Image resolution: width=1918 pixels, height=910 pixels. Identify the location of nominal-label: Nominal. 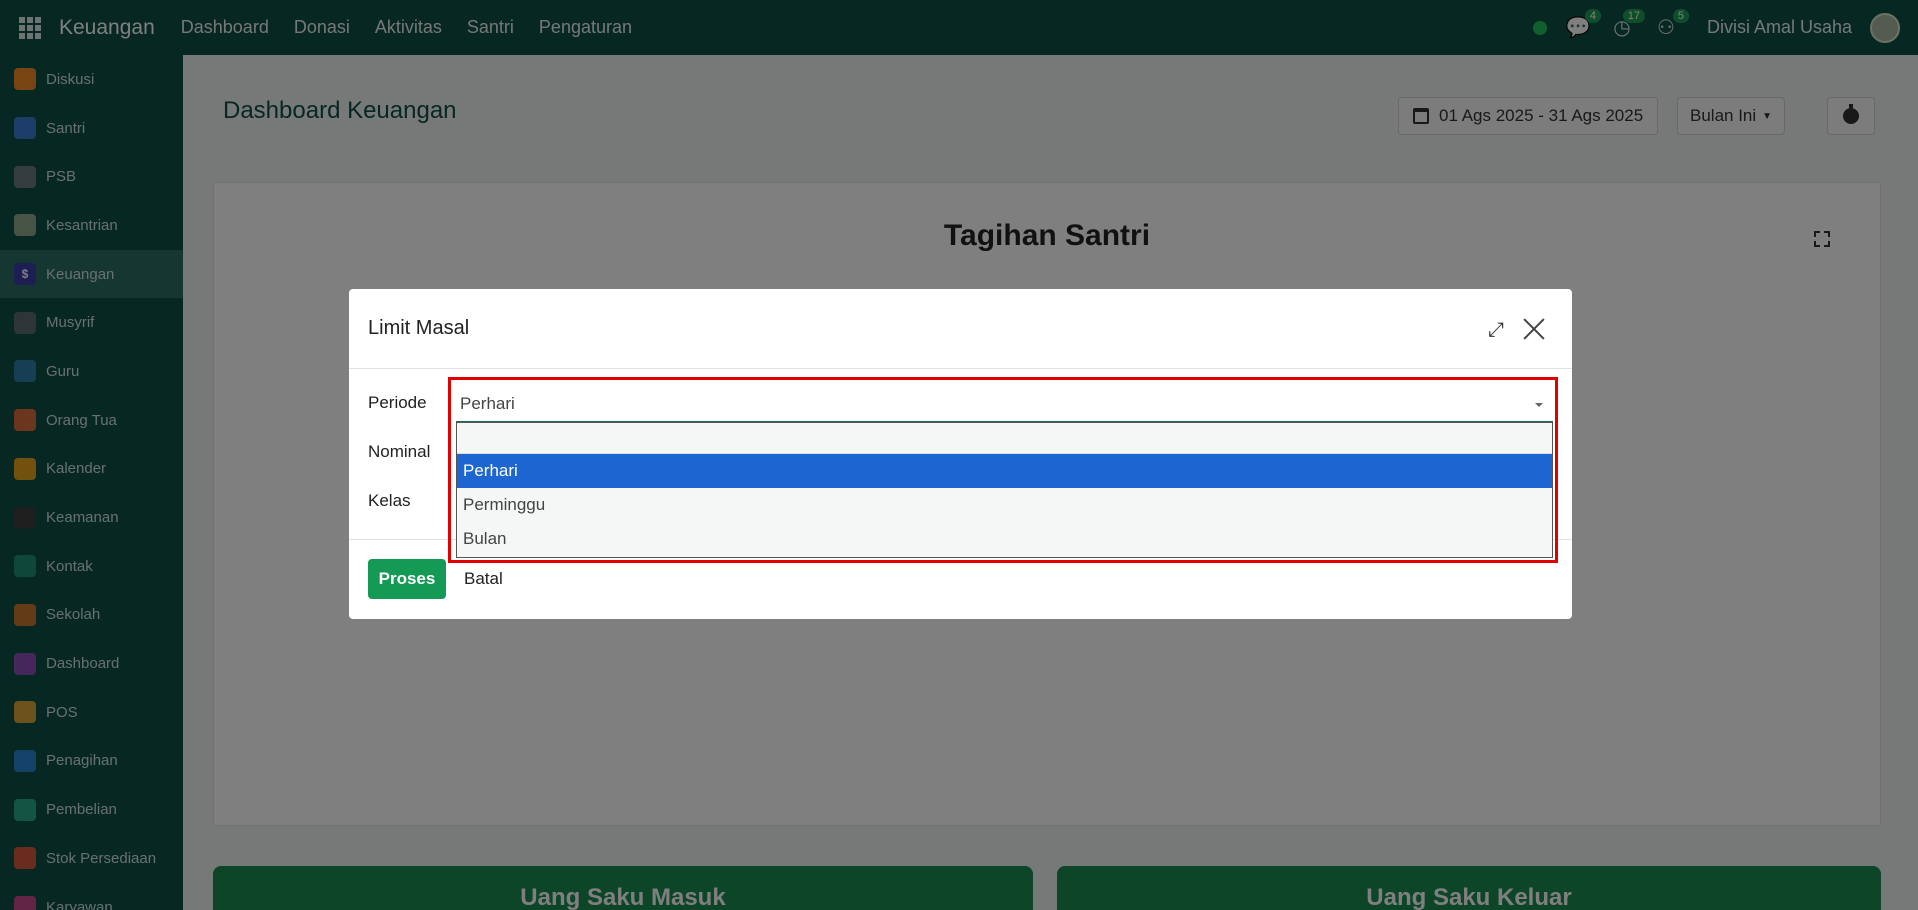
(399, 451).